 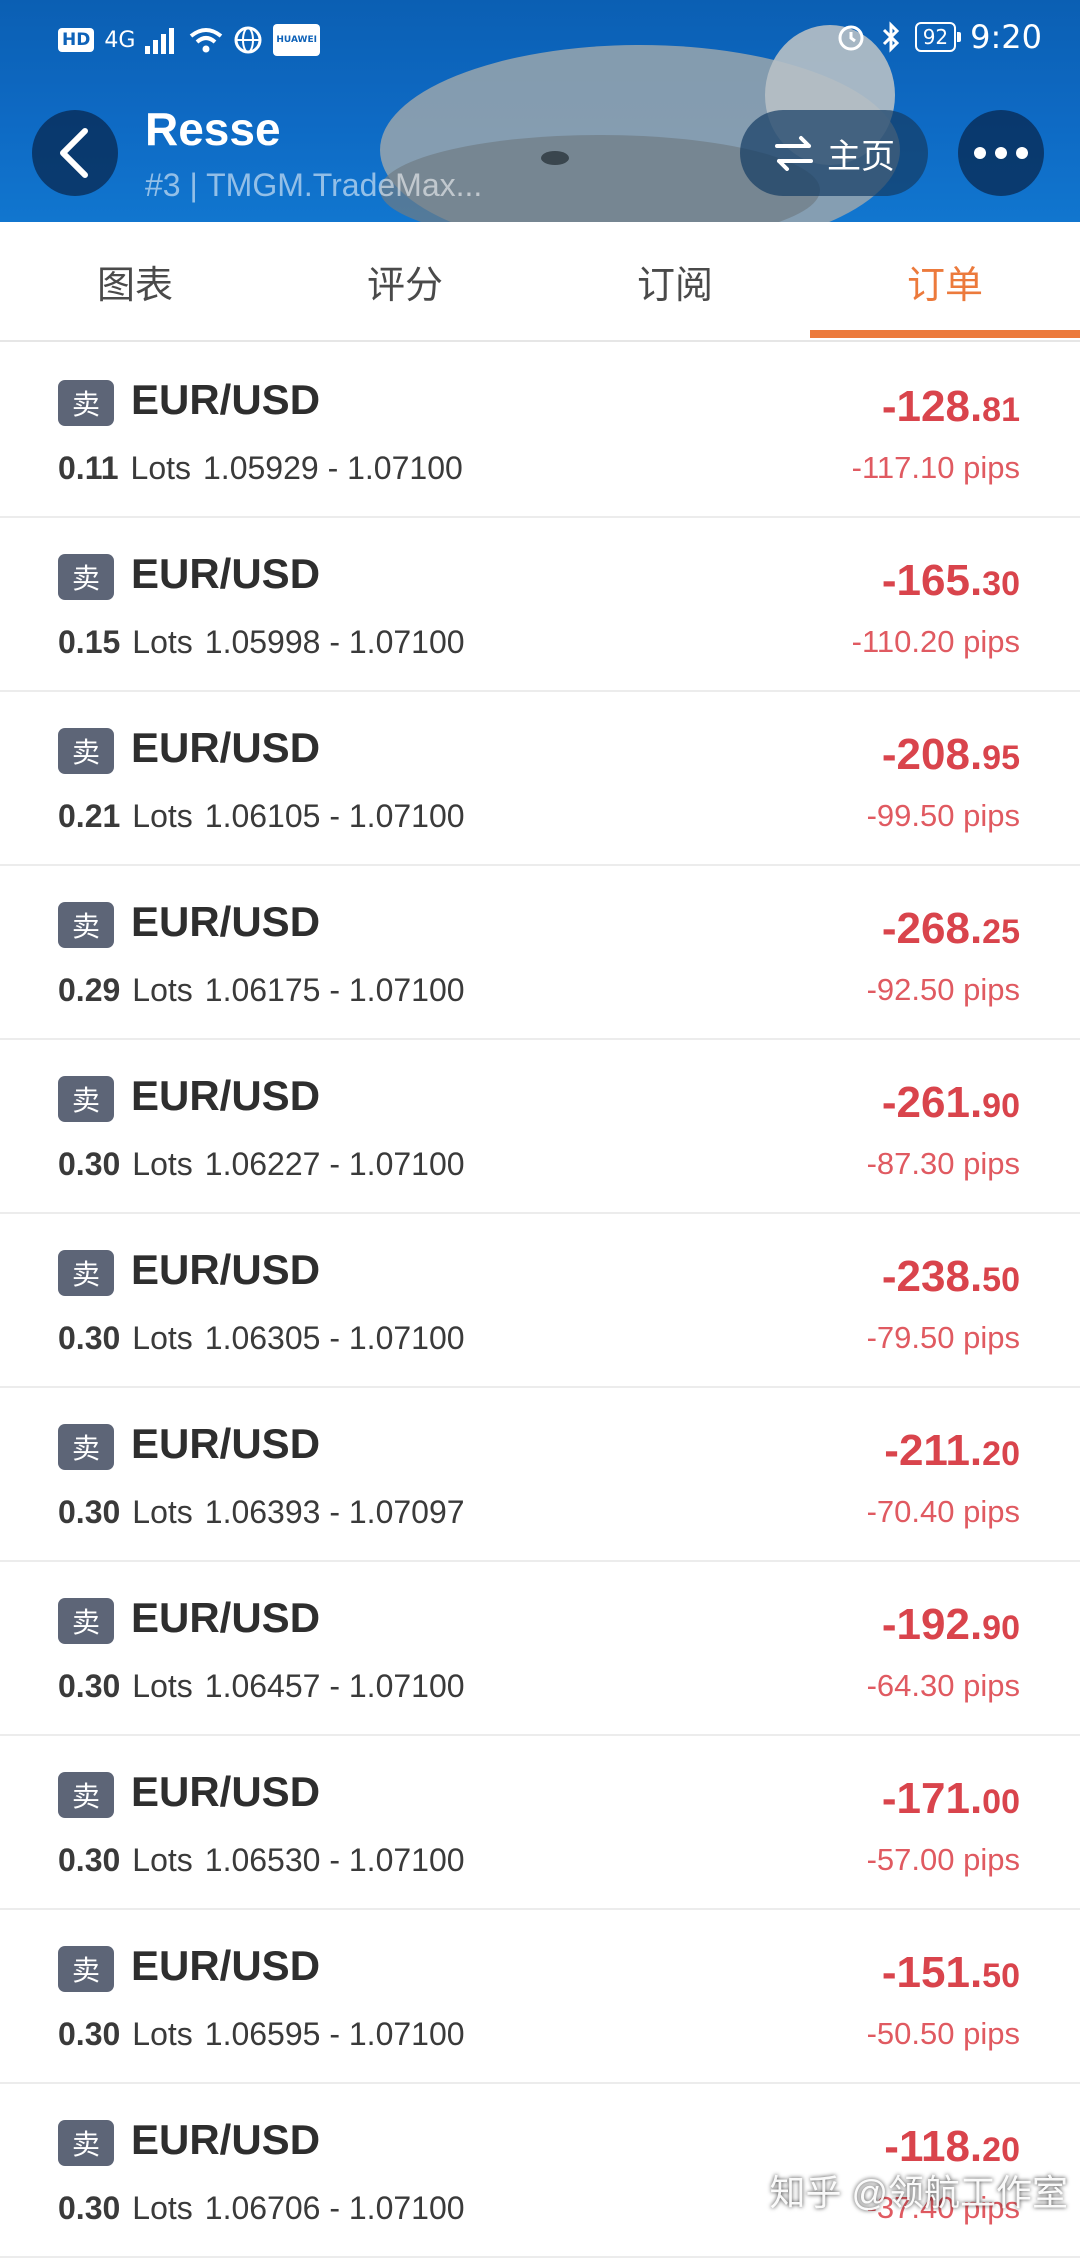 I want to click on home-button-label: 主页, so click(x=861, y=156).